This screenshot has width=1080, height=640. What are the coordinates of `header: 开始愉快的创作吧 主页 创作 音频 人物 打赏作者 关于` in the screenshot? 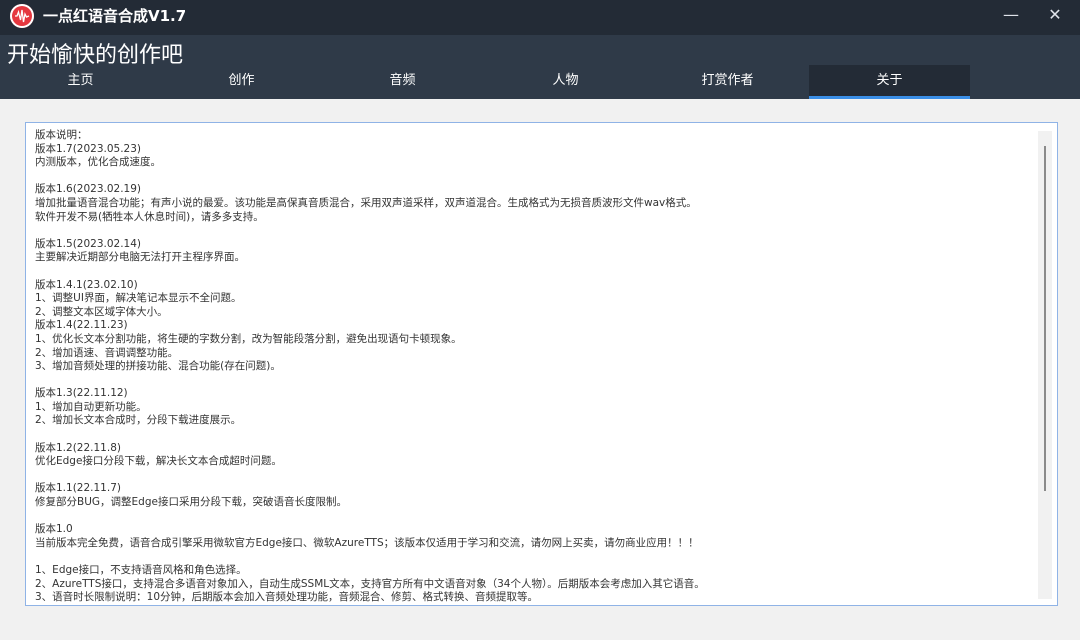 It's located at (540, 67).